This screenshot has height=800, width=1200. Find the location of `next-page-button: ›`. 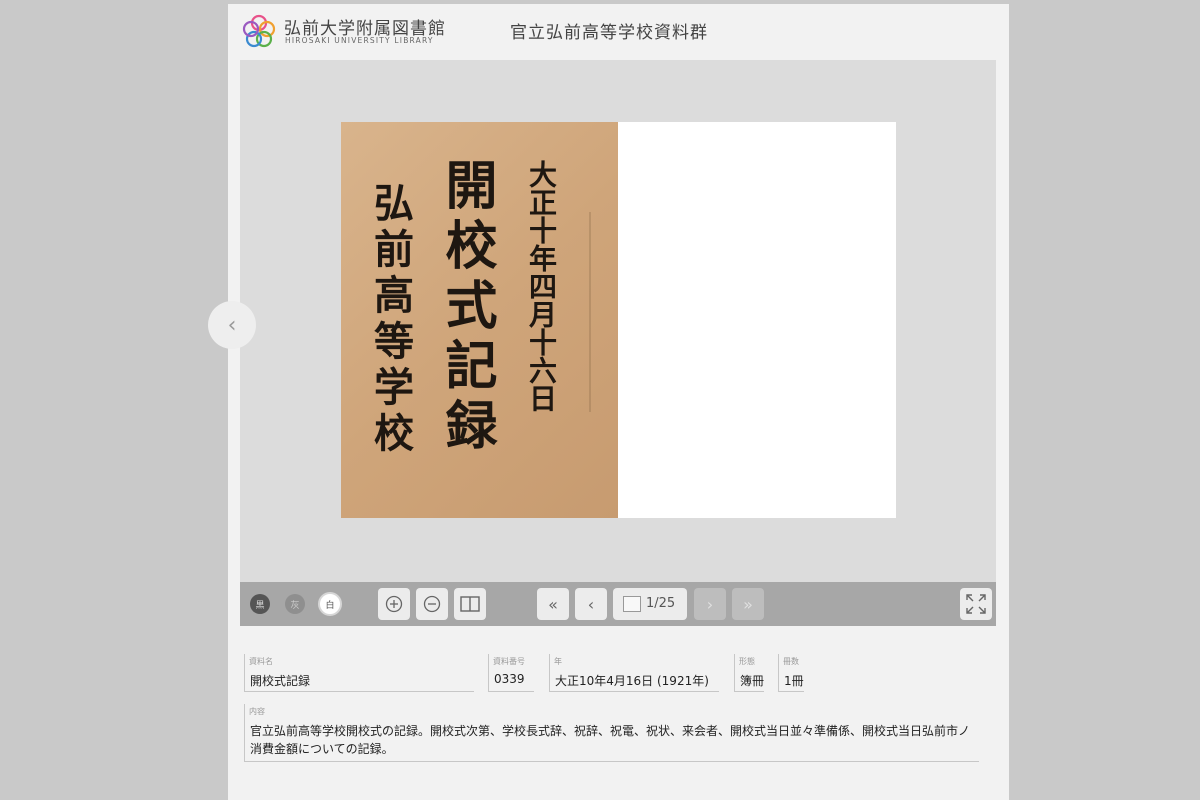

next-page-button: › is located at coordinates (710, 604).